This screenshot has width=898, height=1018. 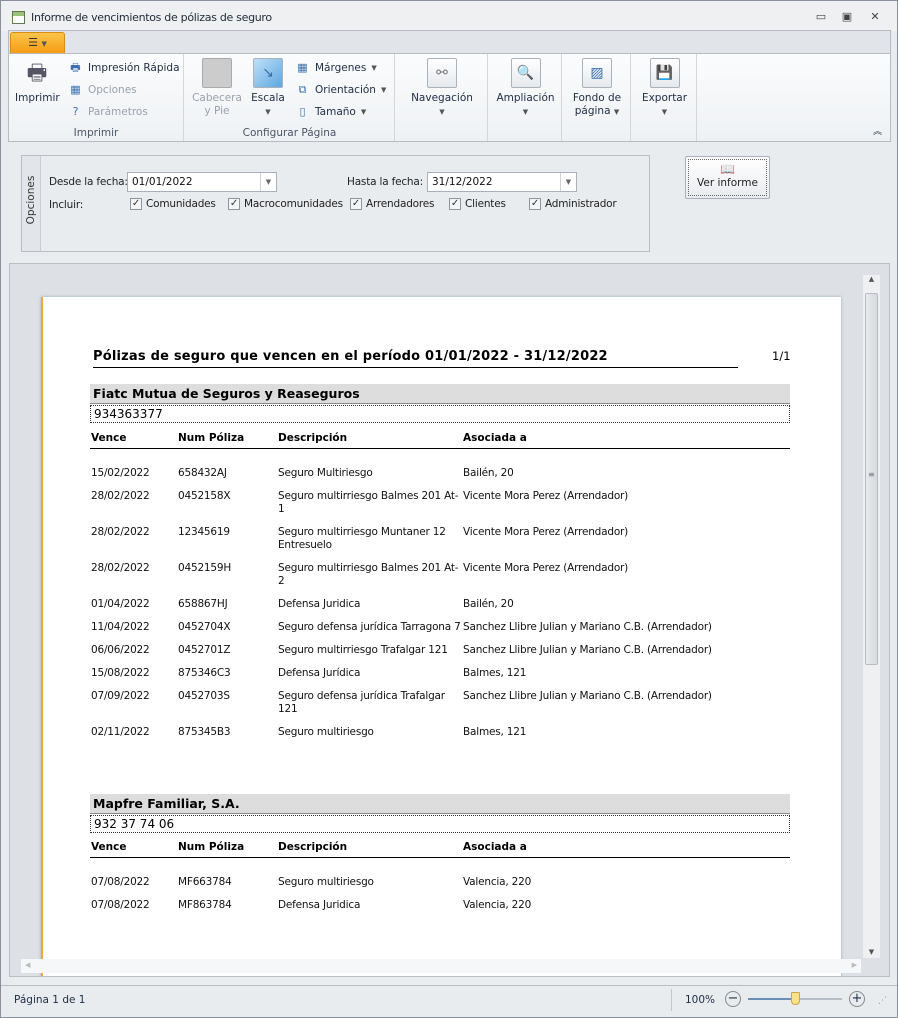 I want to click on size-button: ▯ Tamaño ▼, so click(x=330, y=112).